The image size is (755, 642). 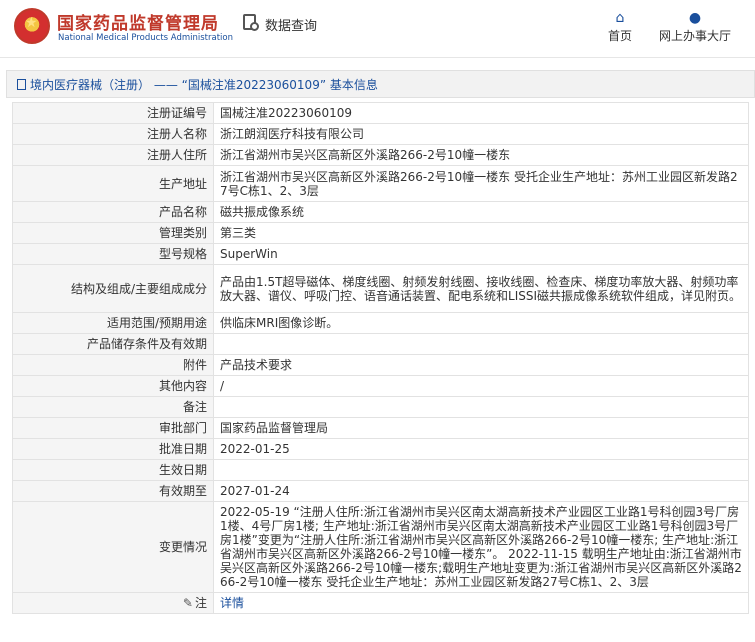 I want to click on field-label: 产品储存条件及有效期, so click(x=113, y=344).